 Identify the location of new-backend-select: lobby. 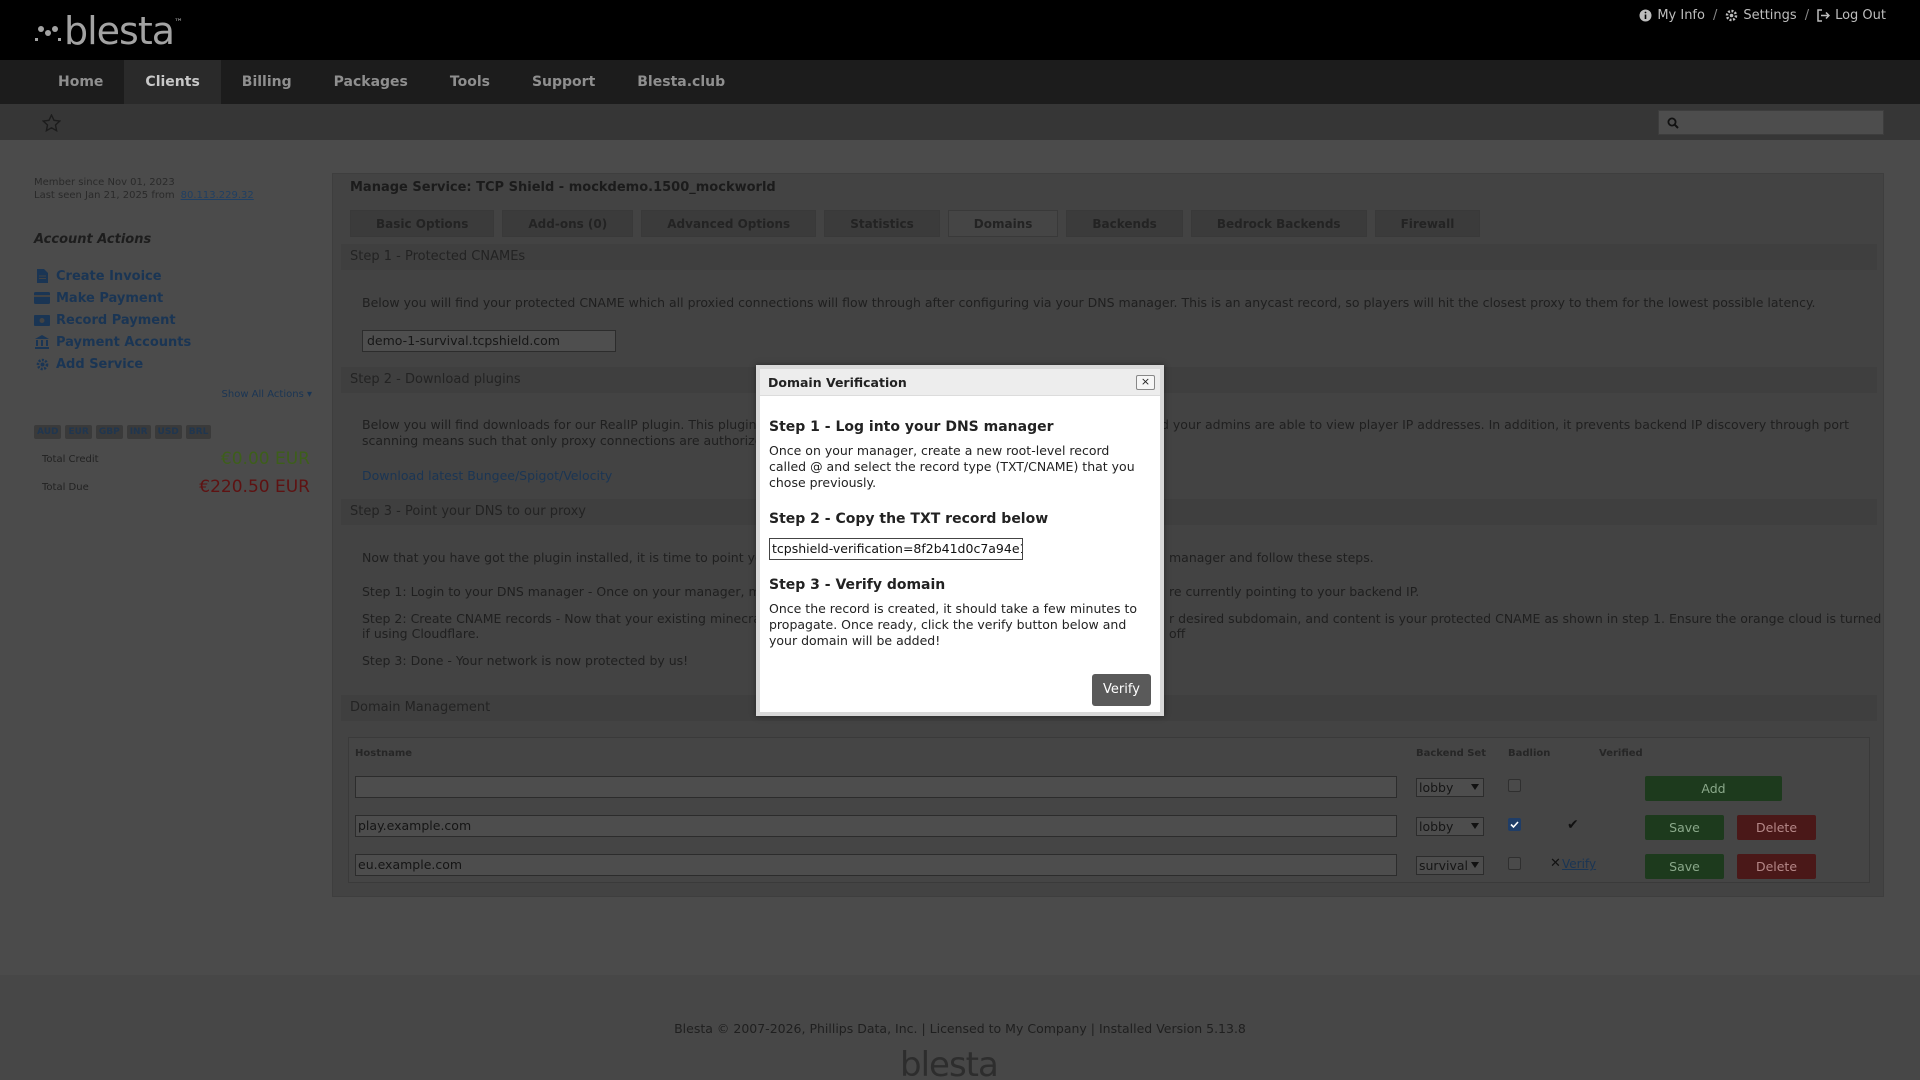
(1450, 787).